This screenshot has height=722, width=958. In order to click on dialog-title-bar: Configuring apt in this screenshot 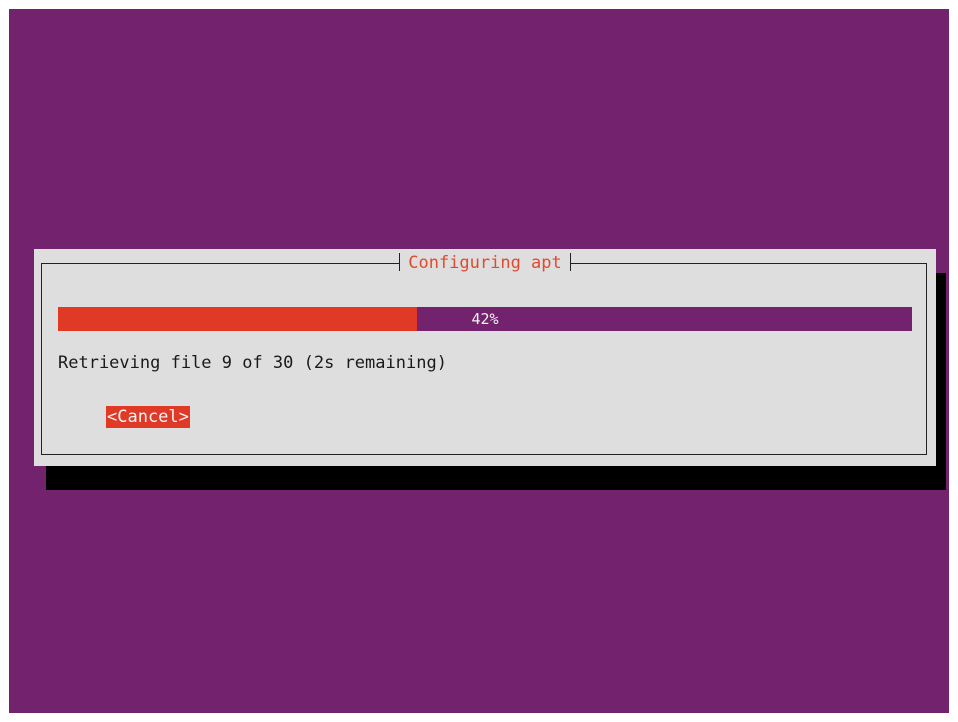, I will do `click(485, 263)`.